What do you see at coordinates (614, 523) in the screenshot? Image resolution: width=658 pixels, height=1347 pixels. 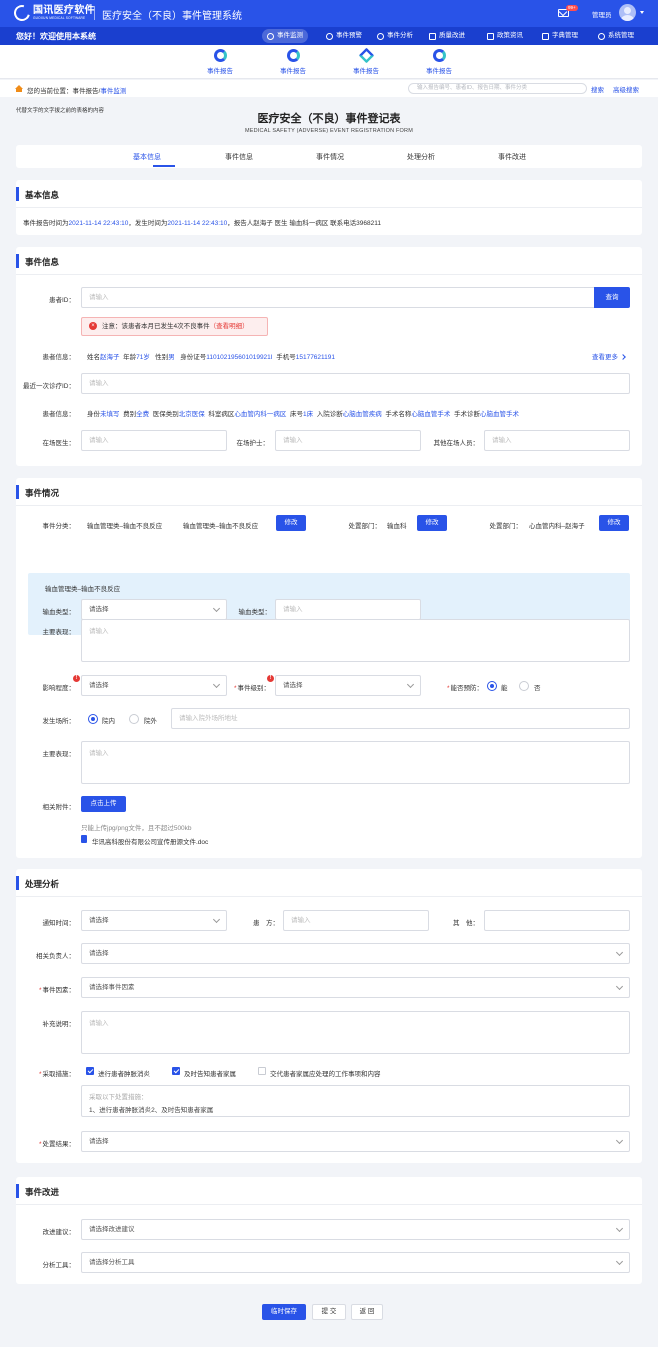 I see `modify-dept2-button: 修改` at bounding box center [614, 523].